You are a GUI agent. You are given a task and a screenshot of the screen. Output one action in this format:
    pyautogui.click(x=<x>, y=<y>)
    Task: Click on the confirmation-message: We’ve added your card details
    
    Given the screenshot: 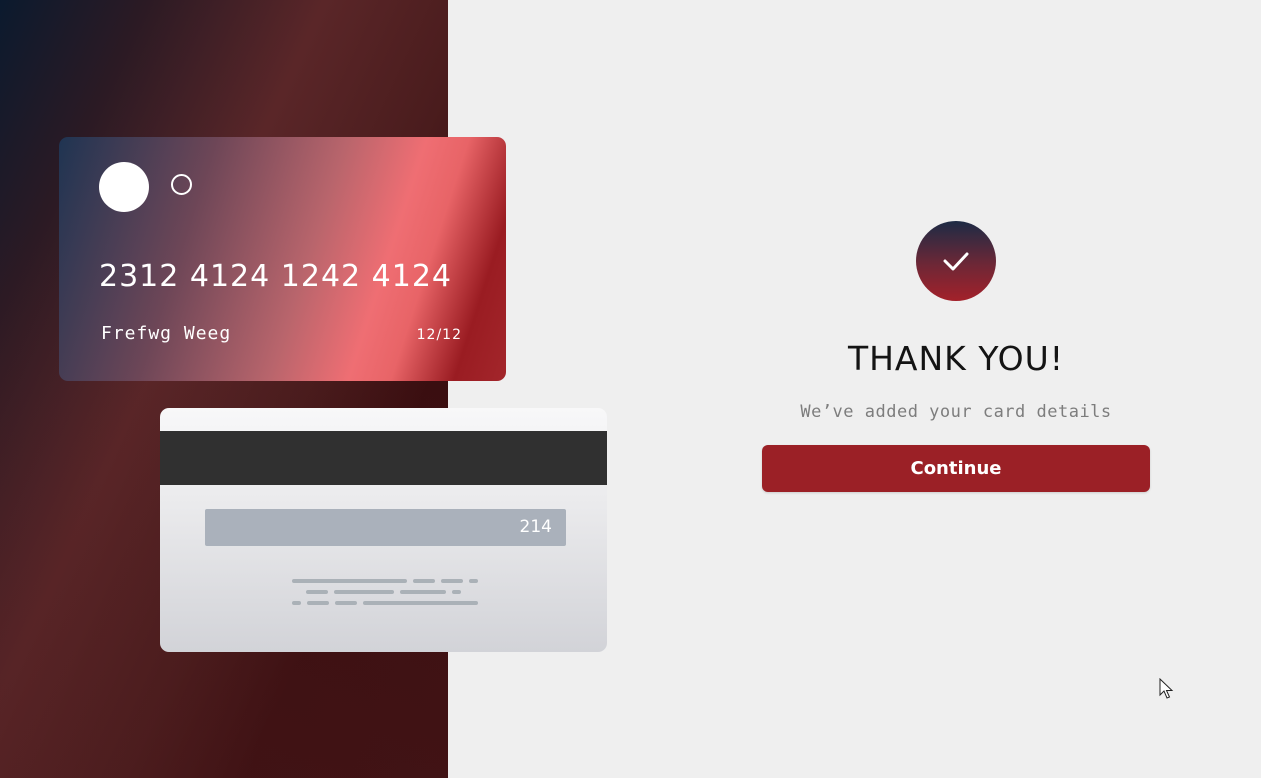 What is the action you would take?
    pyautogui.click(x=956, y=412)
    